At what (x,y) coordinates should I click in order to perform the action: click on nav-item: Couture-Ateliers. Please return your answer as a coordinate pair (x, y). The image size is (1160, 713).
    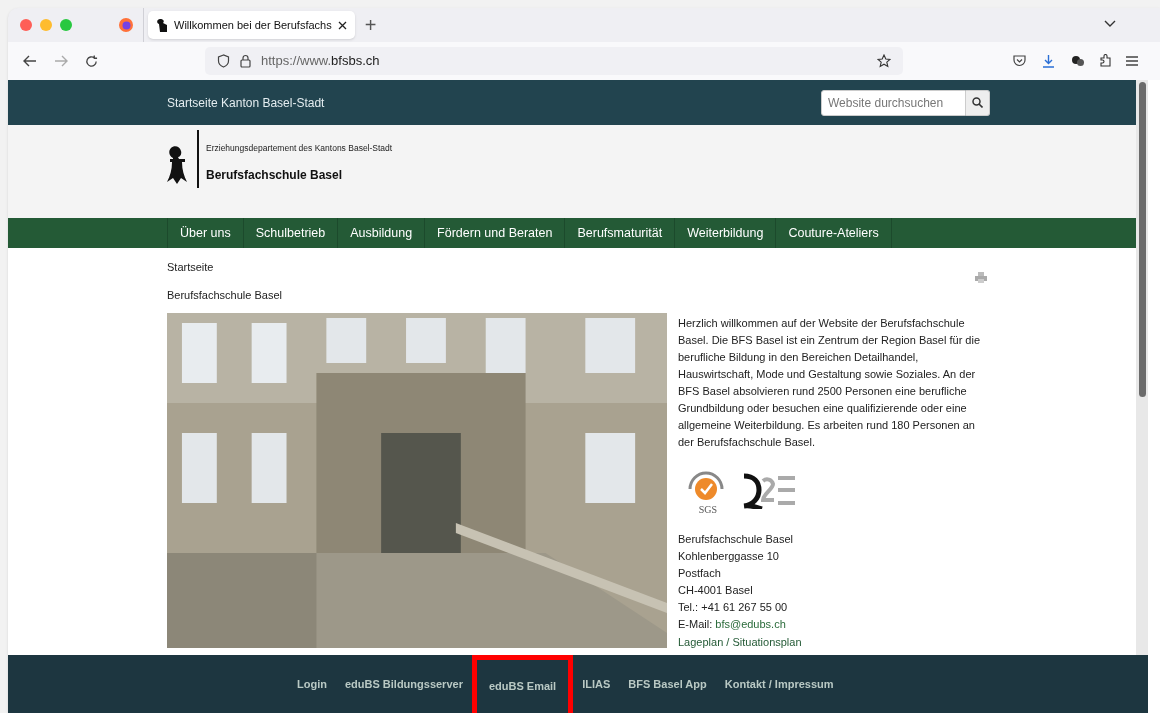
    Looking at the image, I should click on (834, 233).